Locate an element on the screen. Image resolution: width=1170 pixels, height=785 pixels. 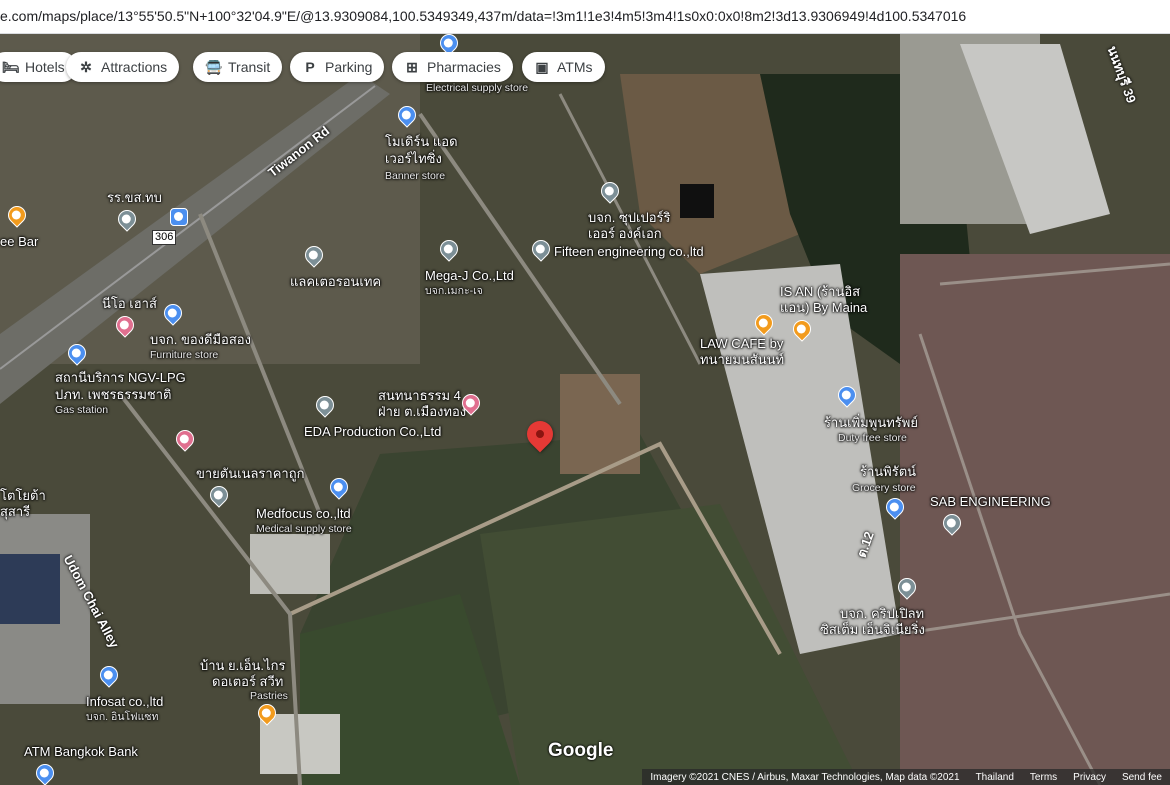
toyota-label-2: สุสารี is located at coordinates (15, 511).